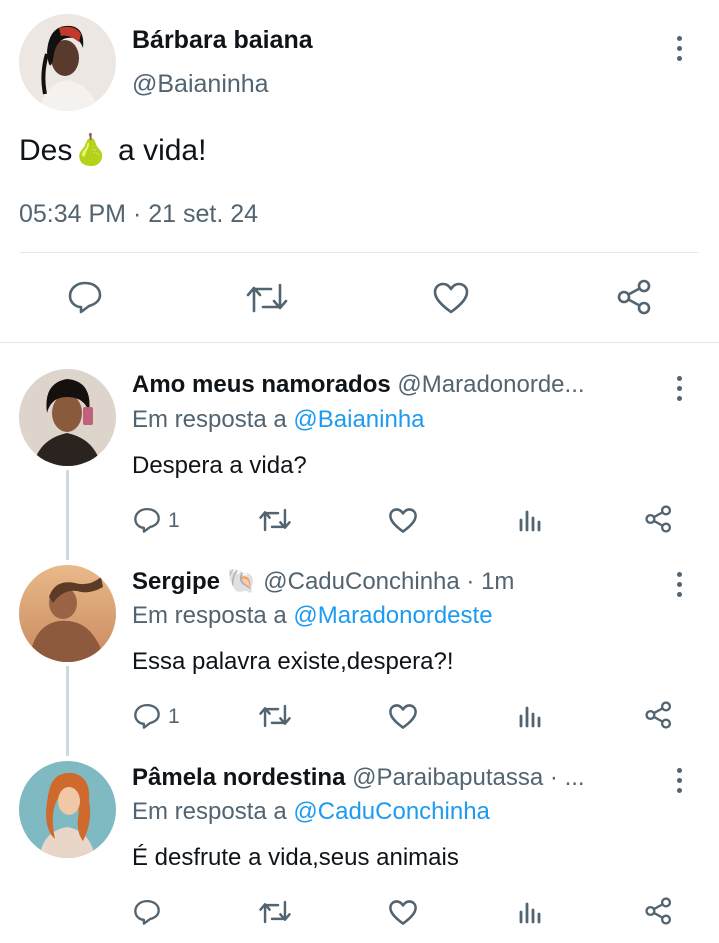 This screenshot has height=943, width=719. I want to click on reply-context: Em resposta a @Baianinha, so click(278, 420).